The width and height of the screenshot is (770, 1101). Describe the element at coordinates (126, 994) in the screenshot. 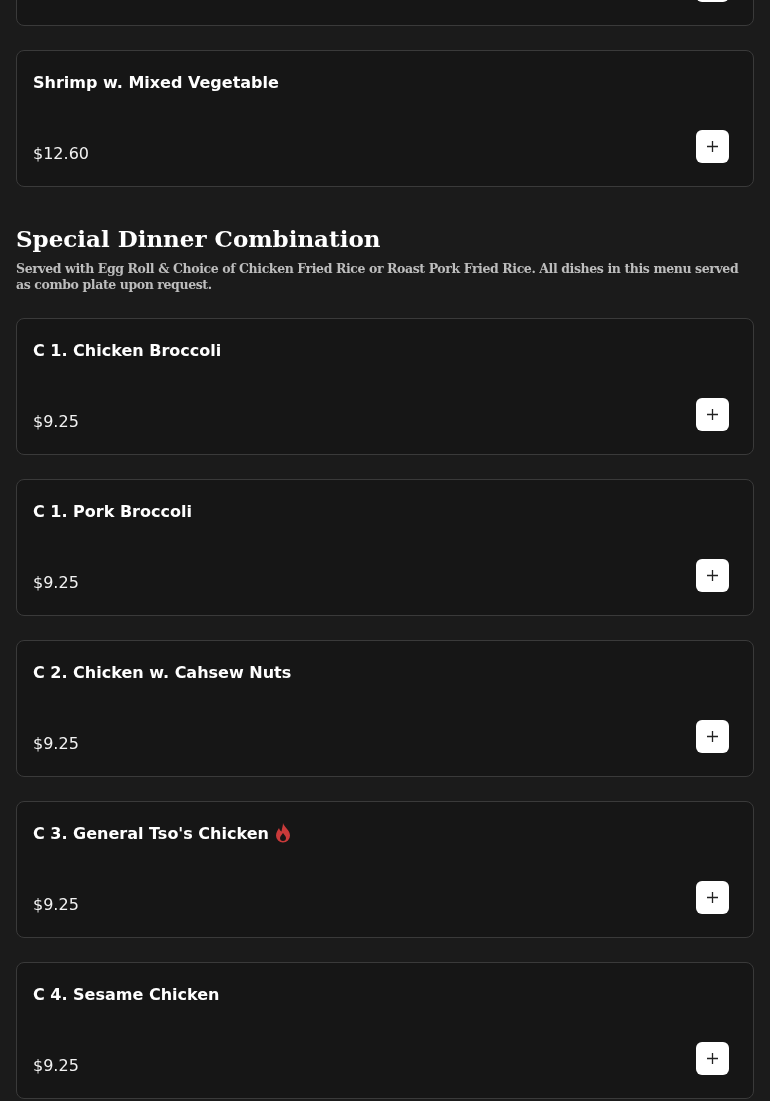

I see `item-name: C 4. Sesame Chicken` at that location.